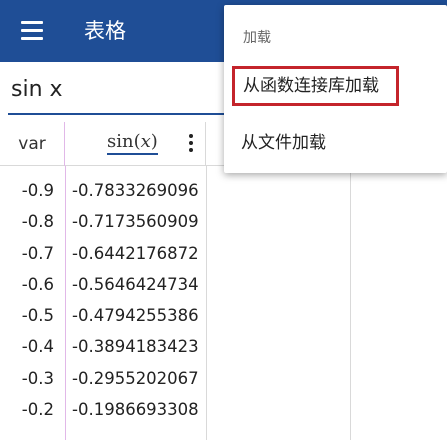 This screenshot has height=440, width=447. What do you see at coordinates (283, 140) in the screenshot?
I see `menu-item-load-from-file: 从文件加载` at bounding box center [283, 140].